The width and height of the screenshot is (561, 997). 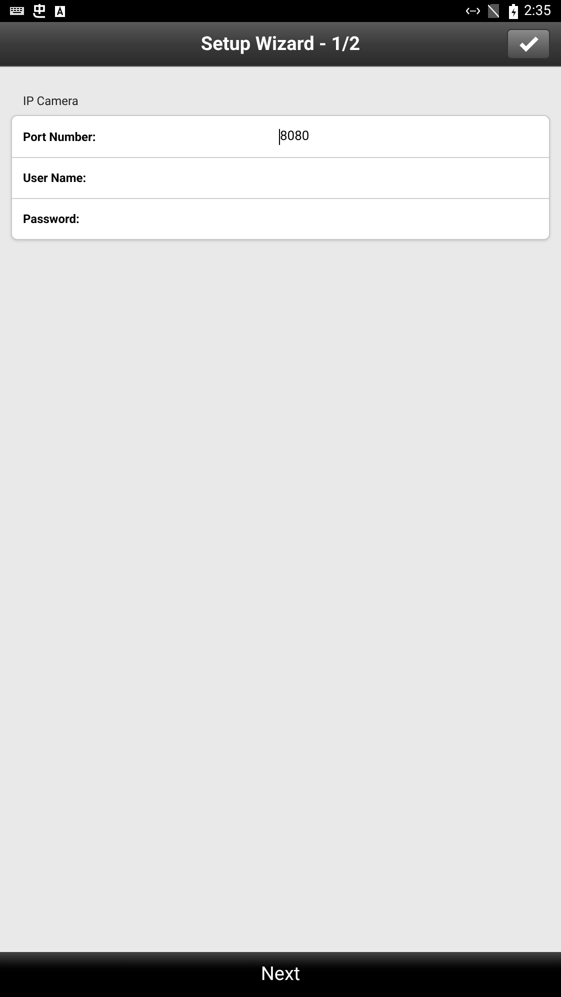 I want to click on next-button: Next, so click(x=280, y=974).